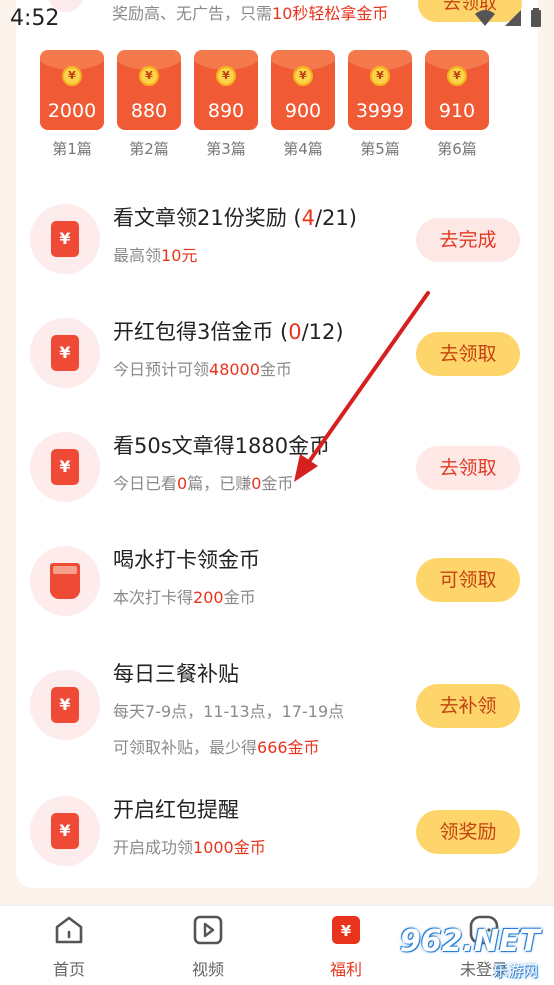 This screenshot has height=985, width=554. What do you see at coordinates (203, 483) in the screenshot?
I see `task-subtitle: 今日已看0篇，已赚0金币` at bounding box center [203, 483].